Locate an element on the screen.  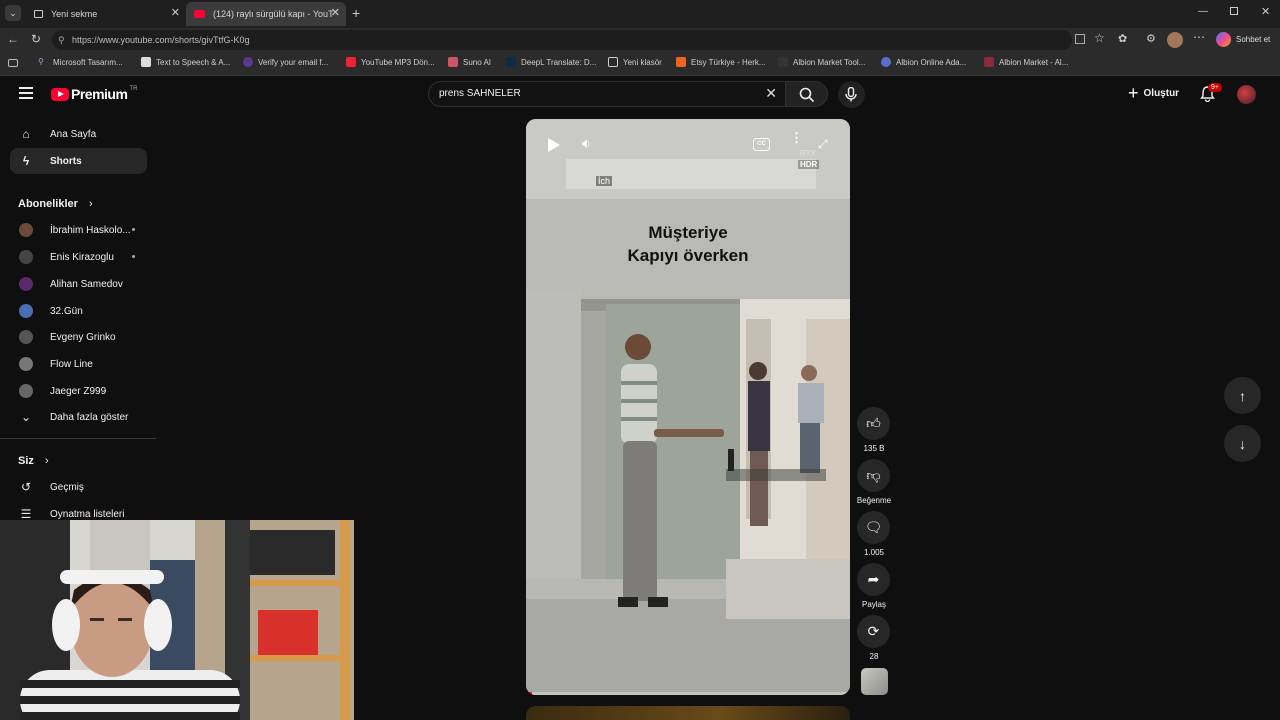
new-tab-plus-icon: + is located at coordinates (356, 13).